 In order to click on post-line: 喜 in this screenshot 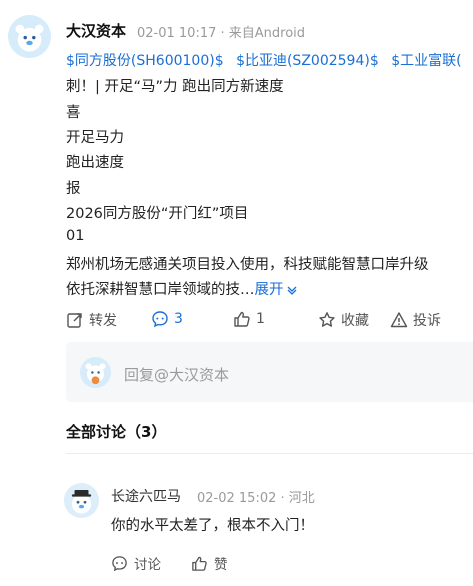, I will do `click(73, 113)`.